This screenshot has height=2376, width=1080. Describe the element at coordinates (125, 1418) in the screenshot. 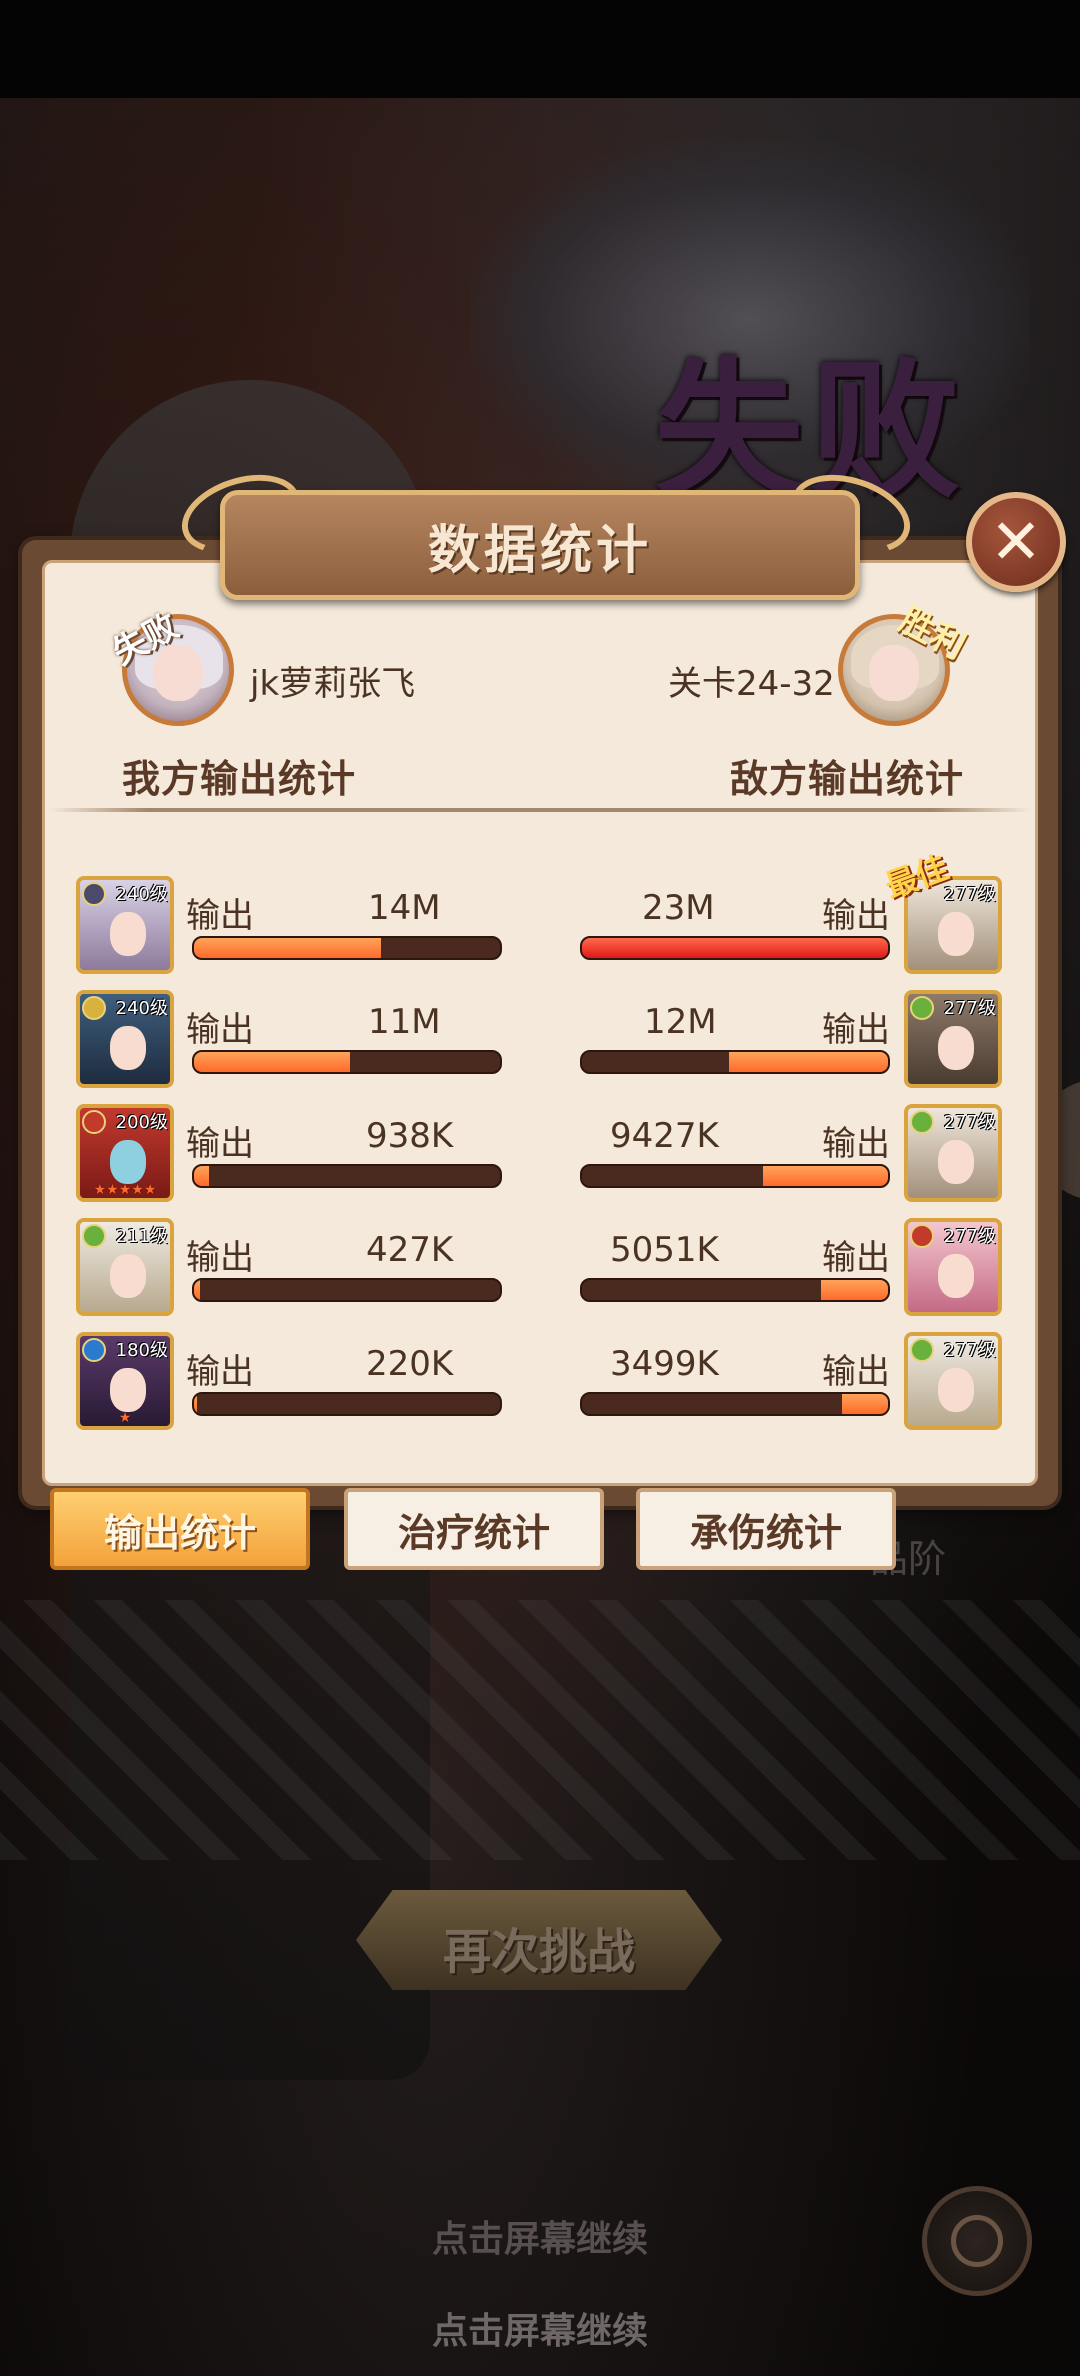

I see `star-rating: ★` at that location.